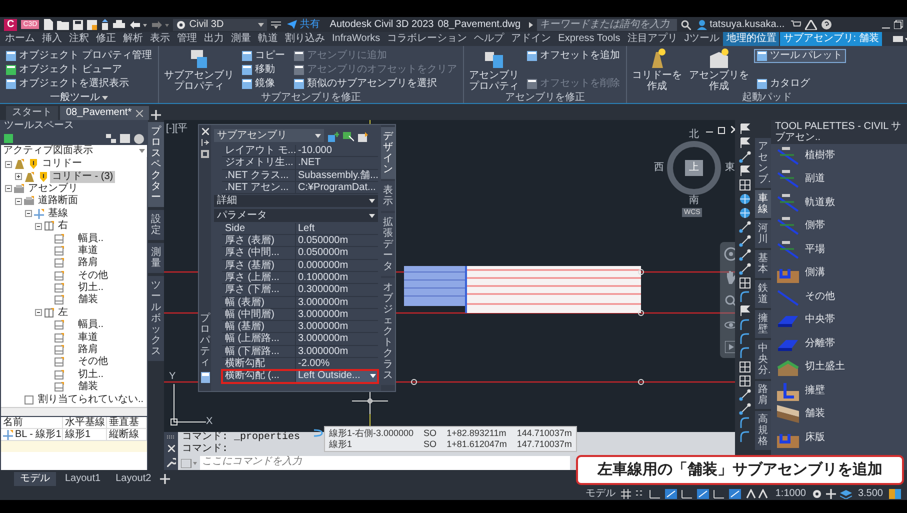 This screenshot has height=513, width=907. I want to click on lineweight-icon, so click(719, 493).